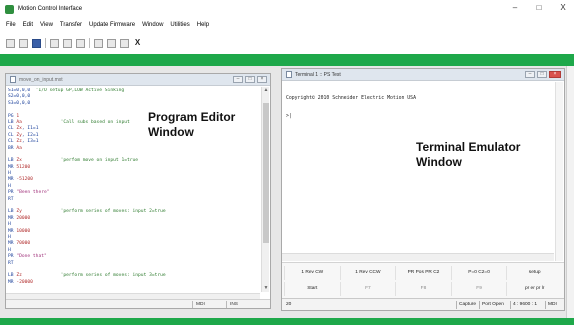 Image resolution: width=574 pixels, height=325 pixels. I want to click on copy-icon, so click(67, 43).